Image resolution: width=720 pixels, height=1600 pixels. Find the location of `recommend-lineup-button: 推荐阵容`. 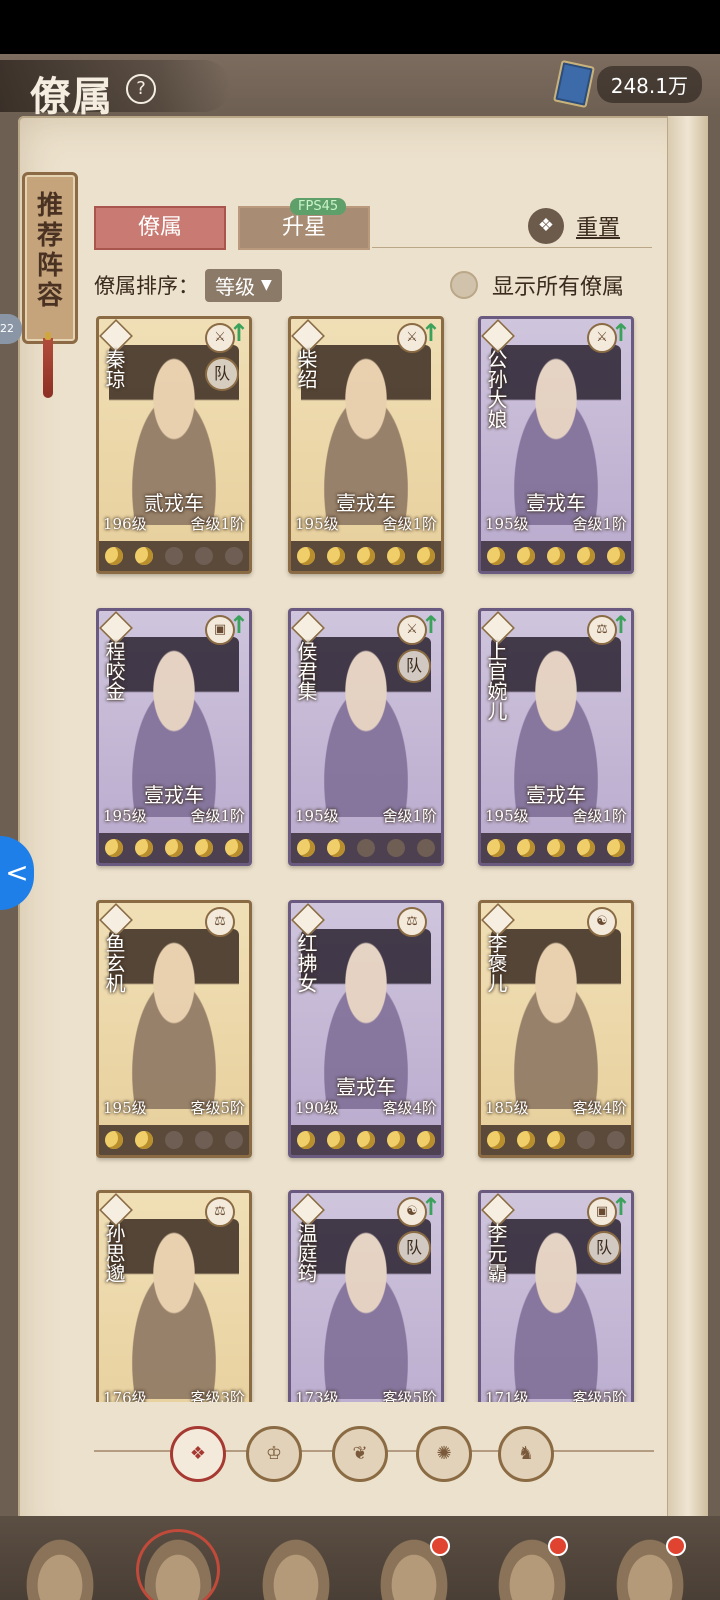

recommend-lineup-button: 推荐阵容 is located at coordinates (50, 258).